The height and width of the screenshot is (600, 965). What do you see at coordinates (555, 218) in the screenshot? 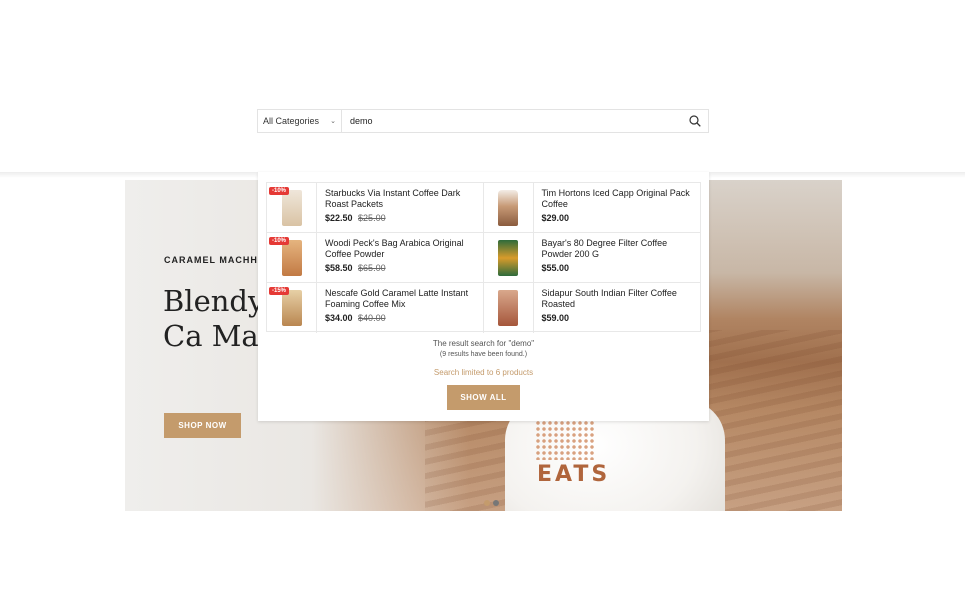
I see `price-current: $29.00` at bounding box center [555, 218].